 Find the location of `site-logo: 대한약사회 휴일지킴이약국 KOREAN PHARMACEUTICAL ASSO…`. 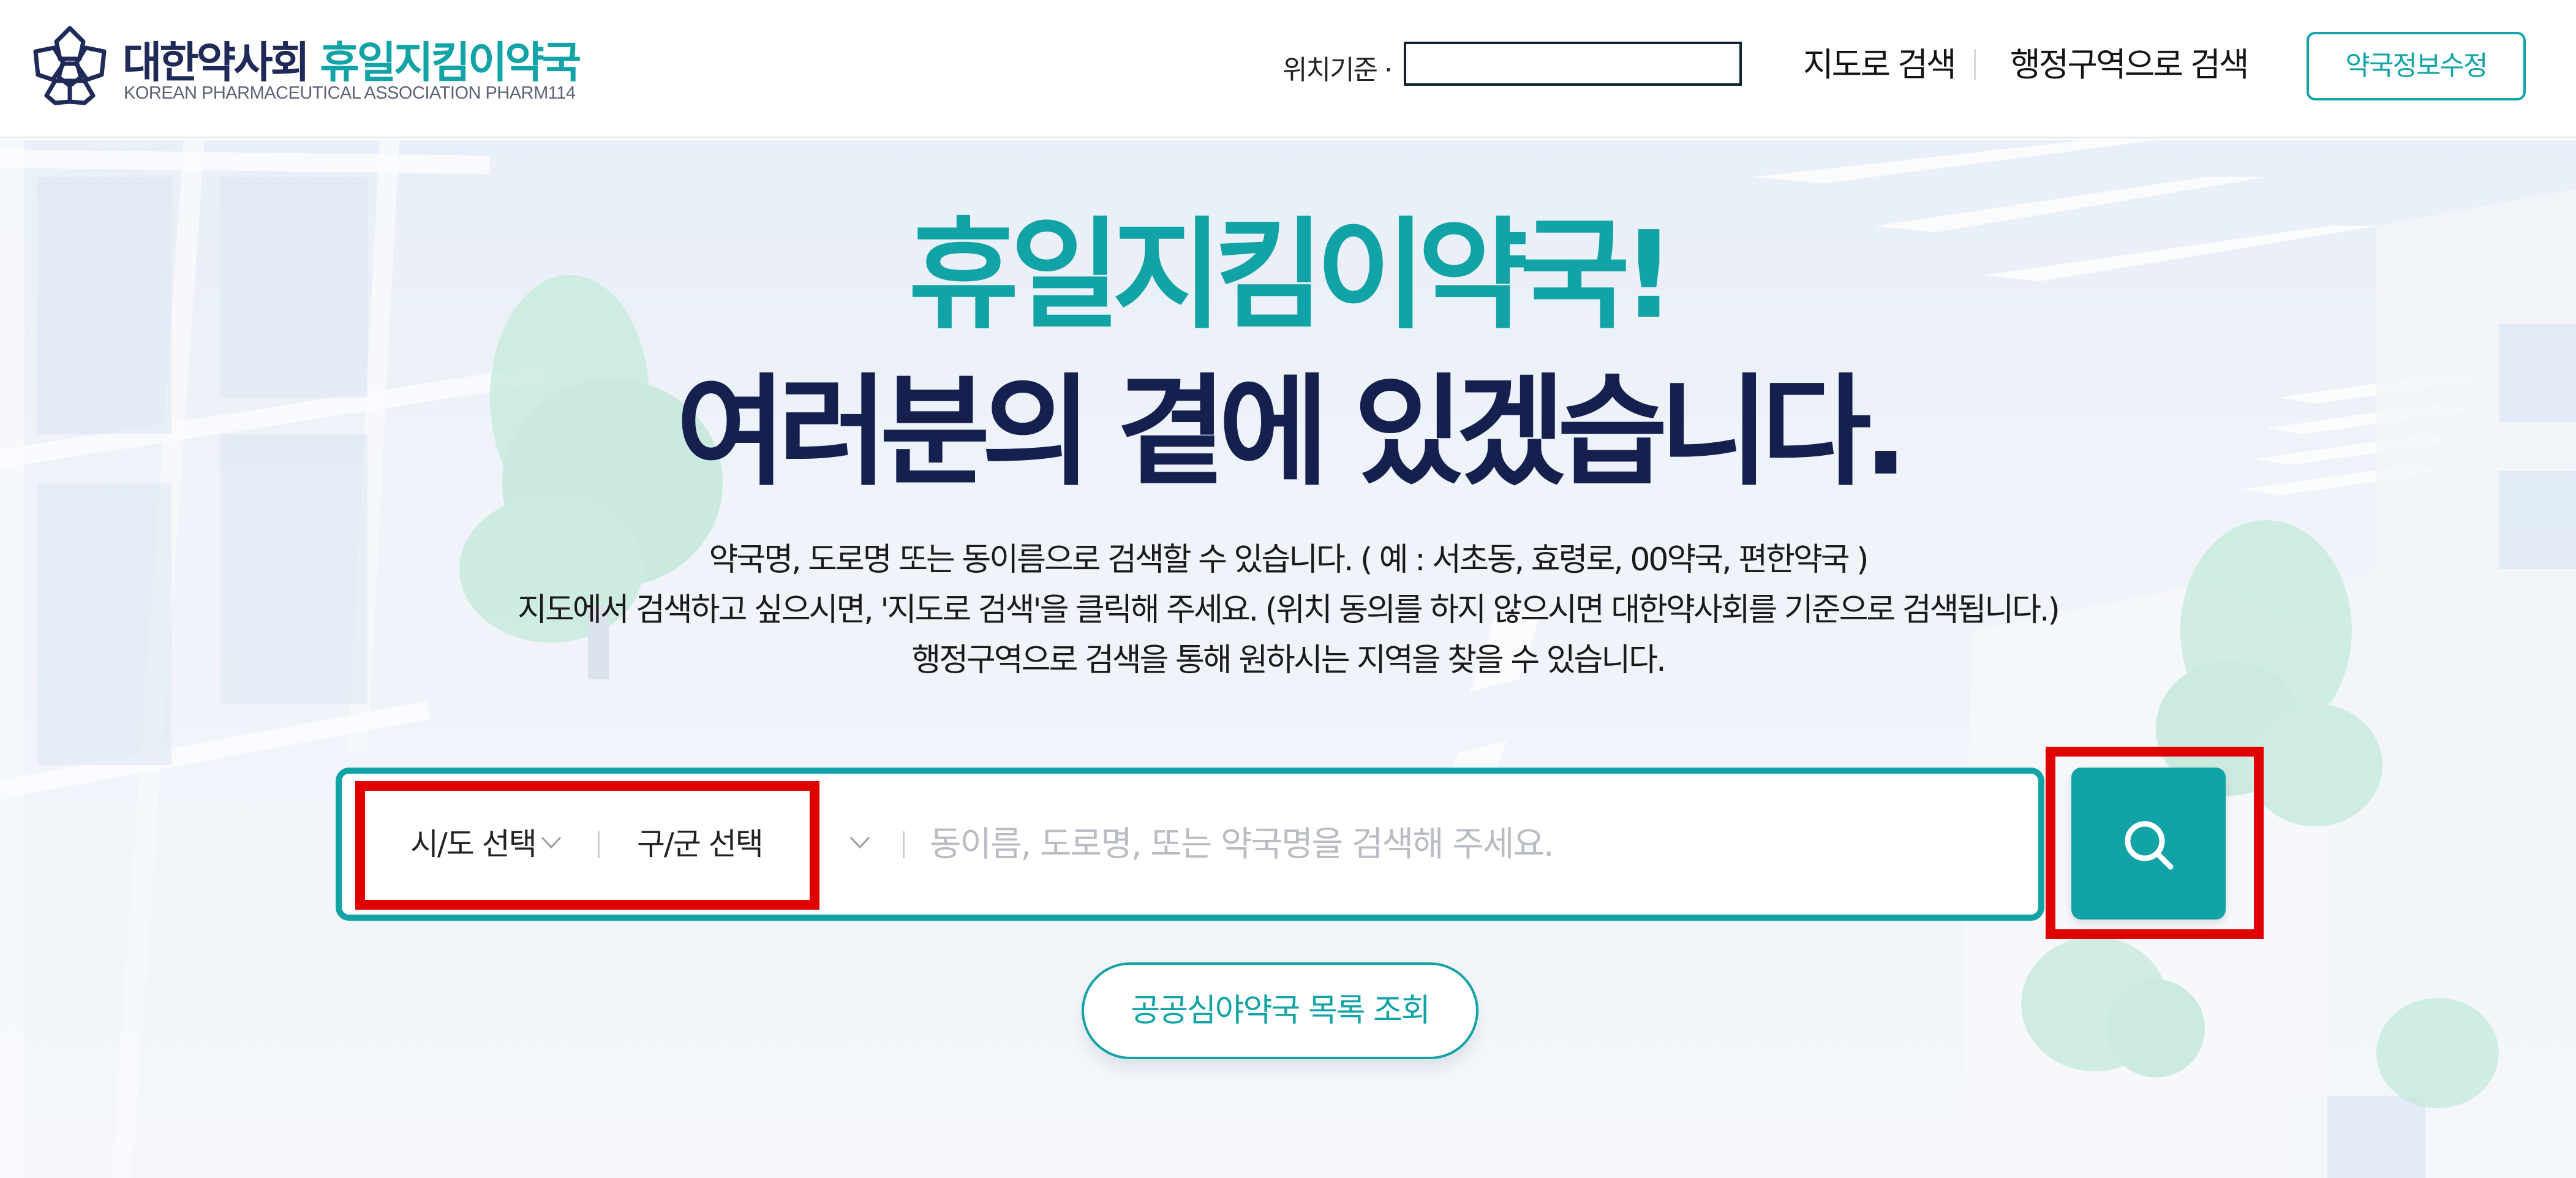

site-logo: 대한약사회 휴일지킴이약국 KOREAN PHARMACEUTICAL ASSO… is located at coordinates (306, 67).